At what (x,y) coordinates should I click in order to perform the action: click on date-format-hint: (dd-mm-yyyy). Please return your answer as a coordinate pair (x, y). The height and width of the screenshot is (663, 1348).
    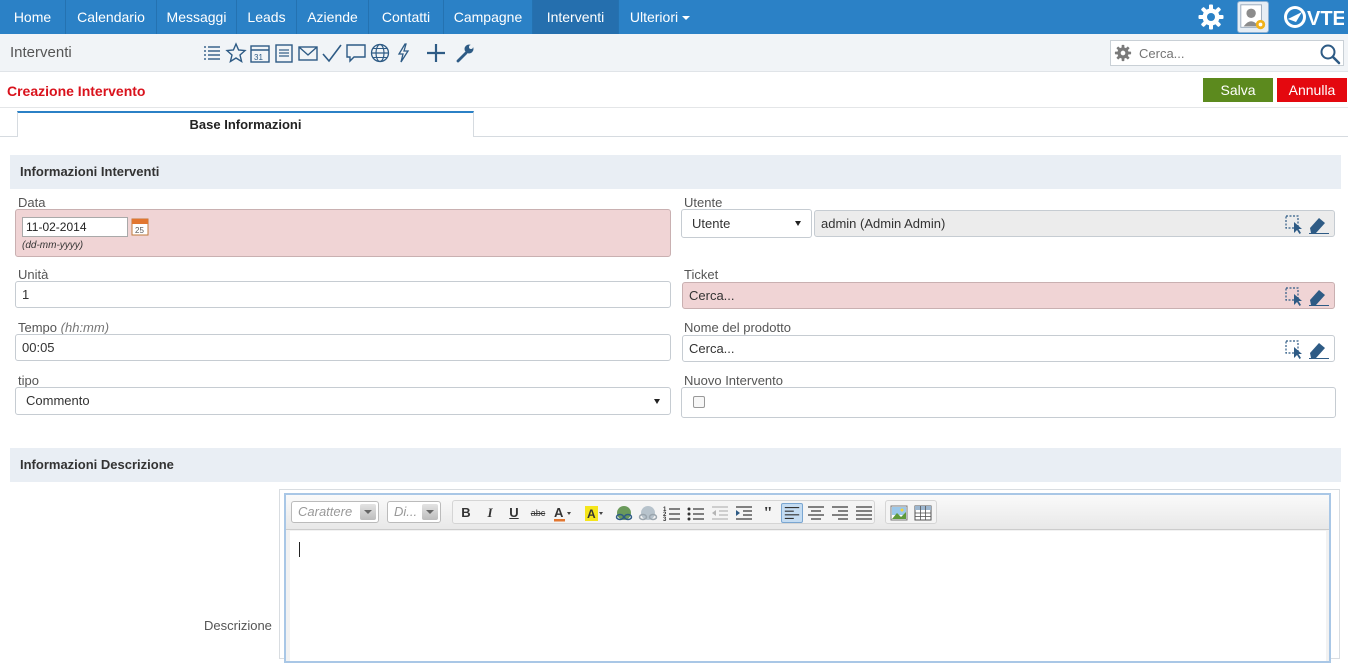
    Looking at the image, I should click on (53, 245).